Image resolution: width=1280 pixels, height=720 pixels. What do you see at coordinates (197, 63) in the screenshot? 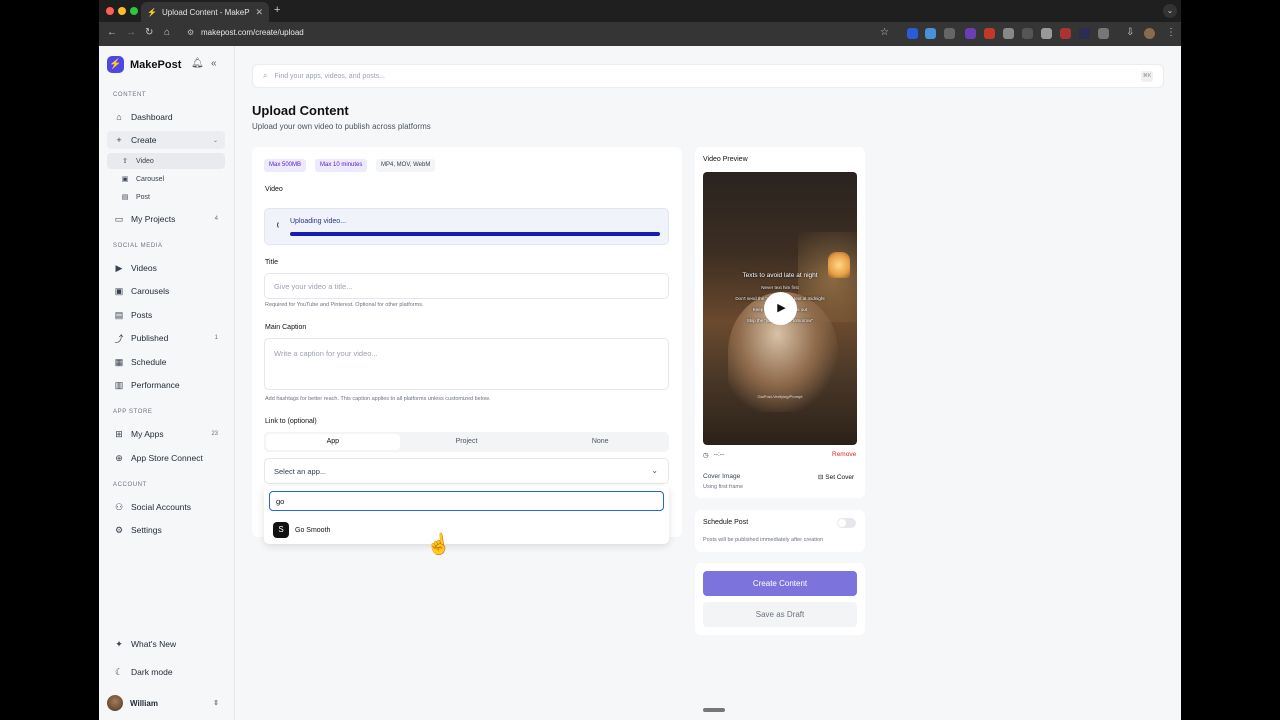
I see `bell-icon: 🔔︎` at bounding box center [197, 63].